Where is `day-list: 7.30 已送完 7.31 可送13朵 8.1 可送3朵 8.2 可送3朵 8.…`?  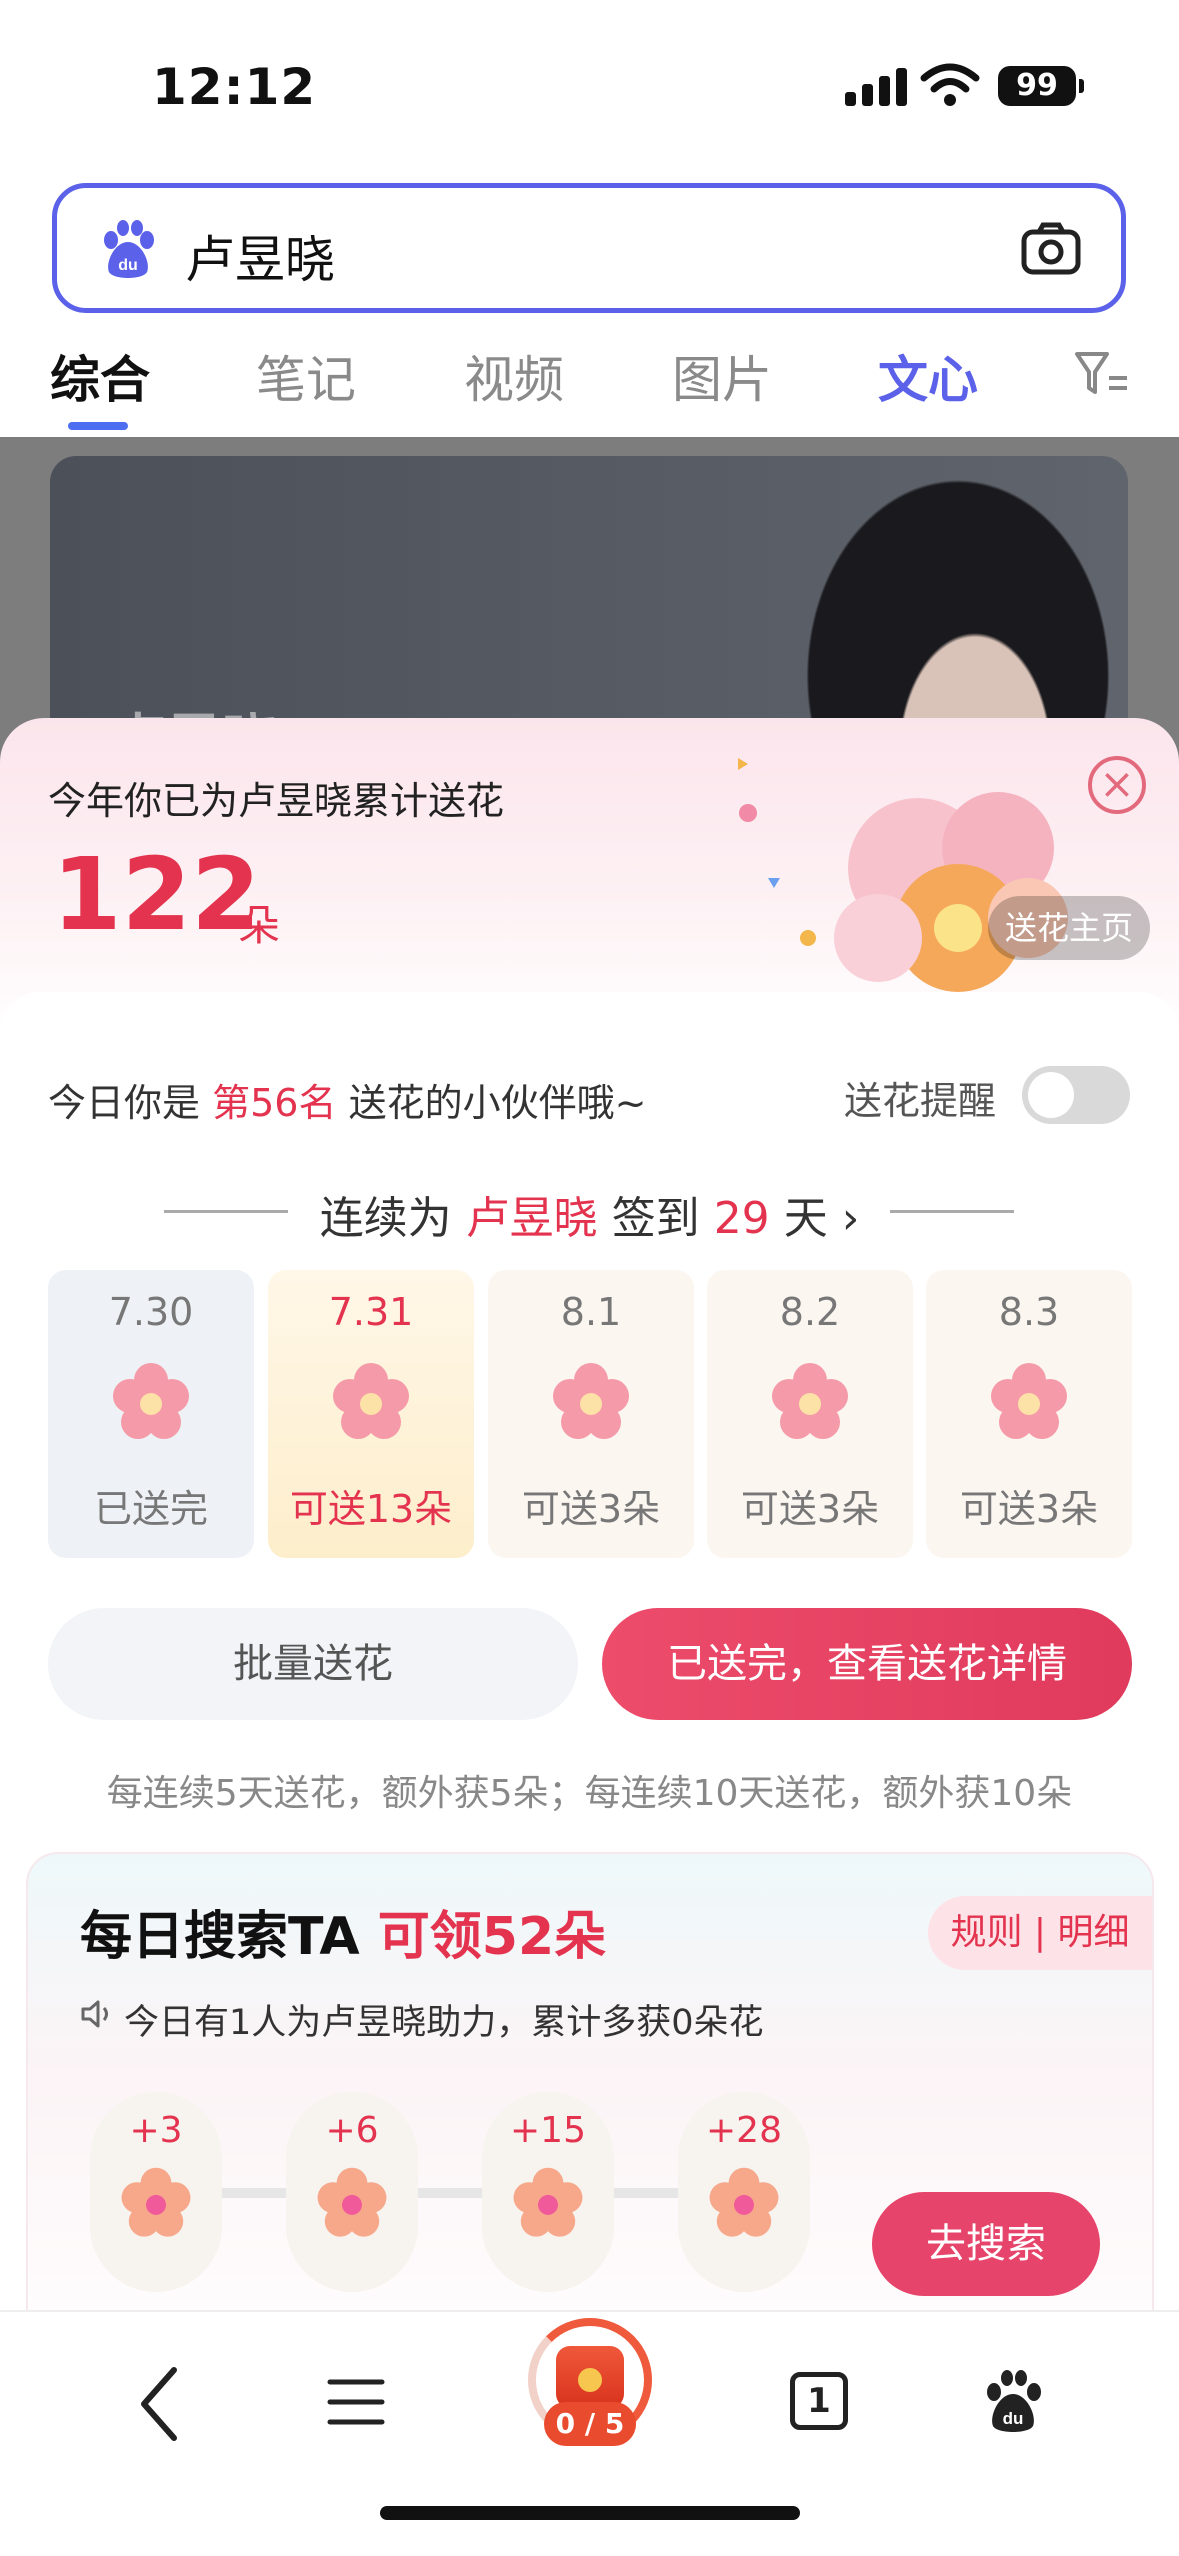 day-list: 7.30 已送完 7.31 可送13朵 8.1 可送3朵 8.2 可送3朵 8.… is located at coordinates (590, 1414).